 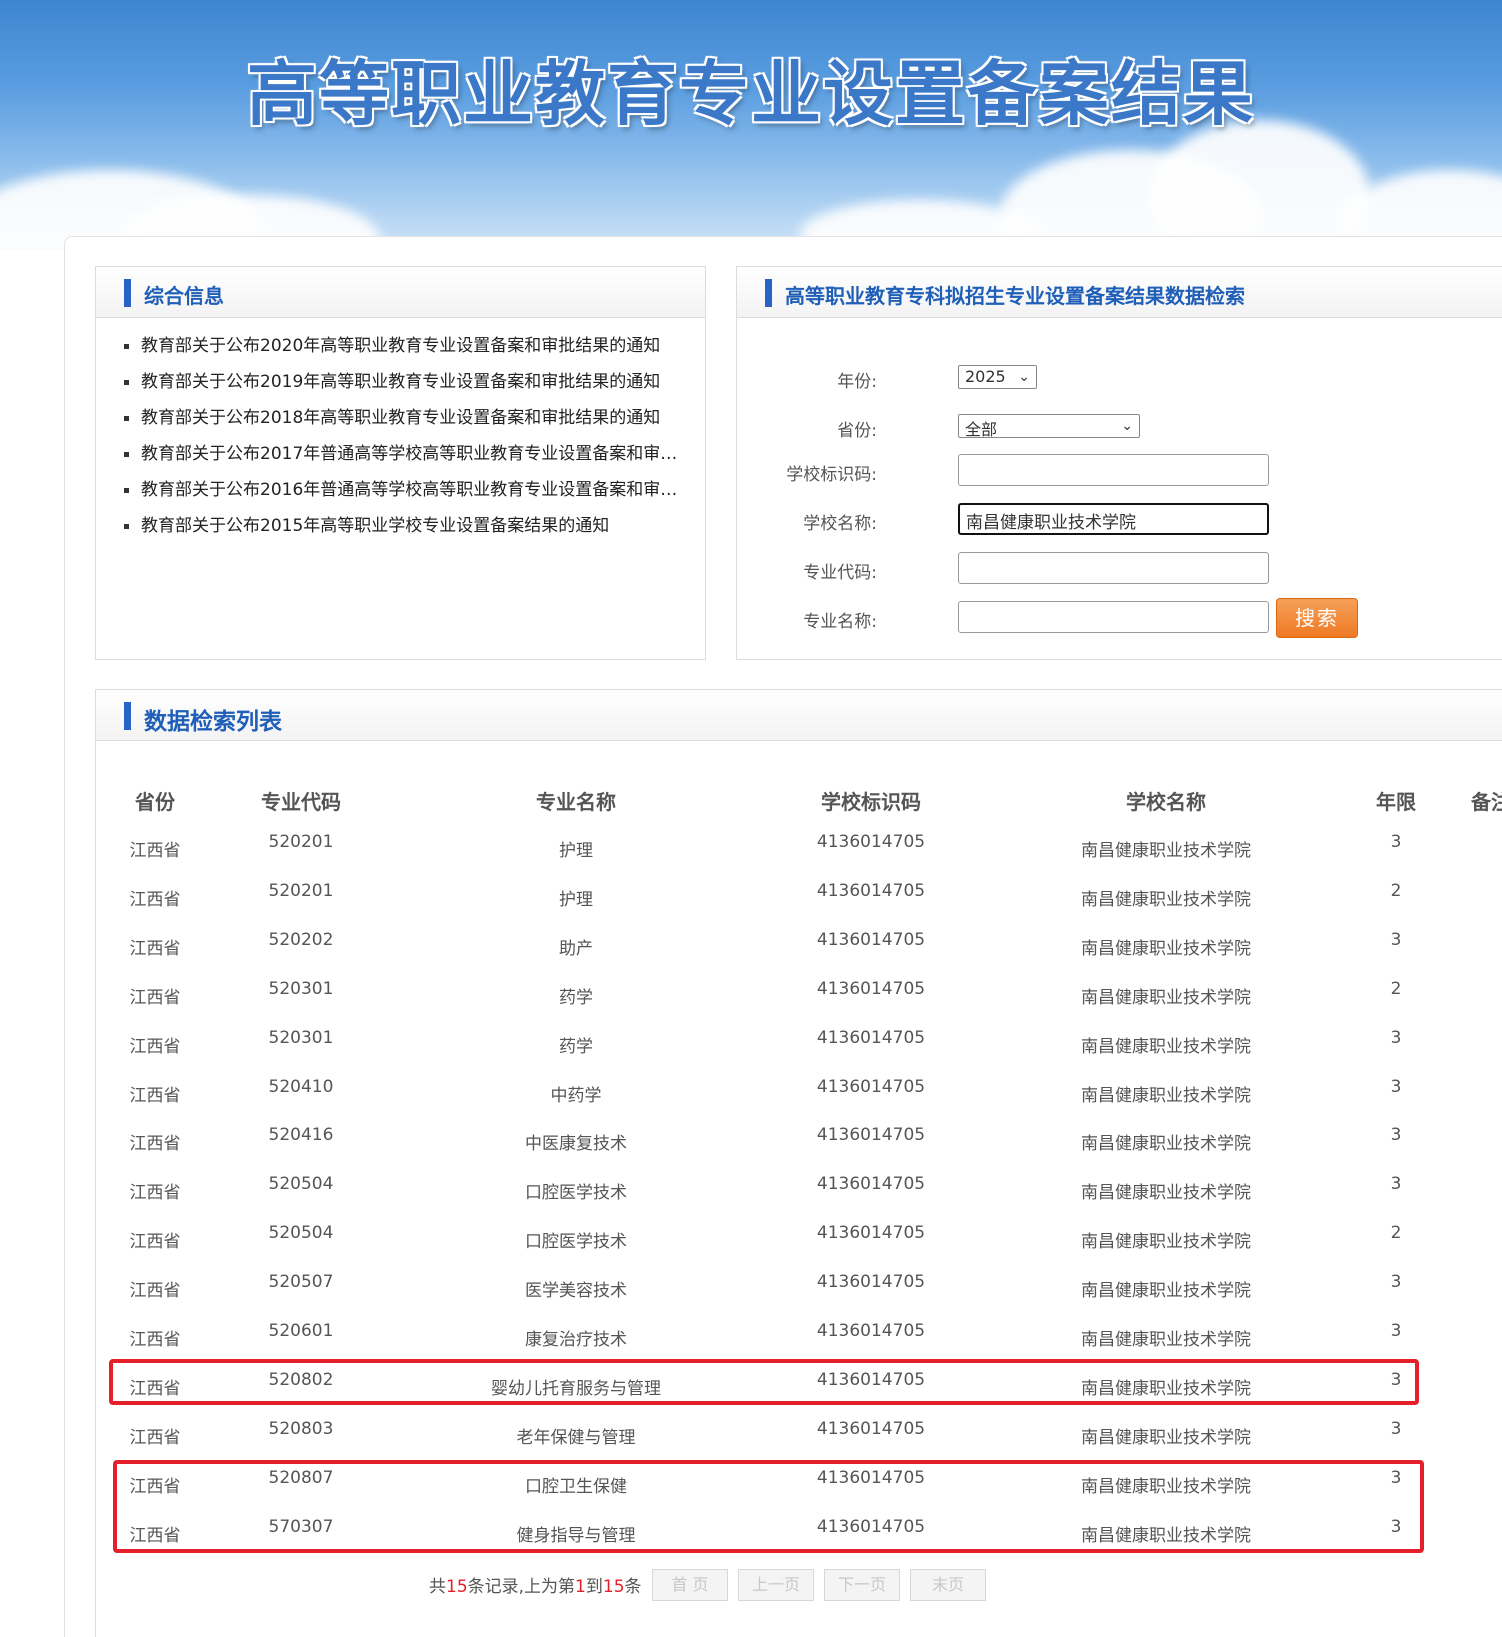 What do you see at coordinates (576, 1340) in the screenshot?
I see `cell-major-name: 康复治疗技术` at bounding box center [576, 1340].